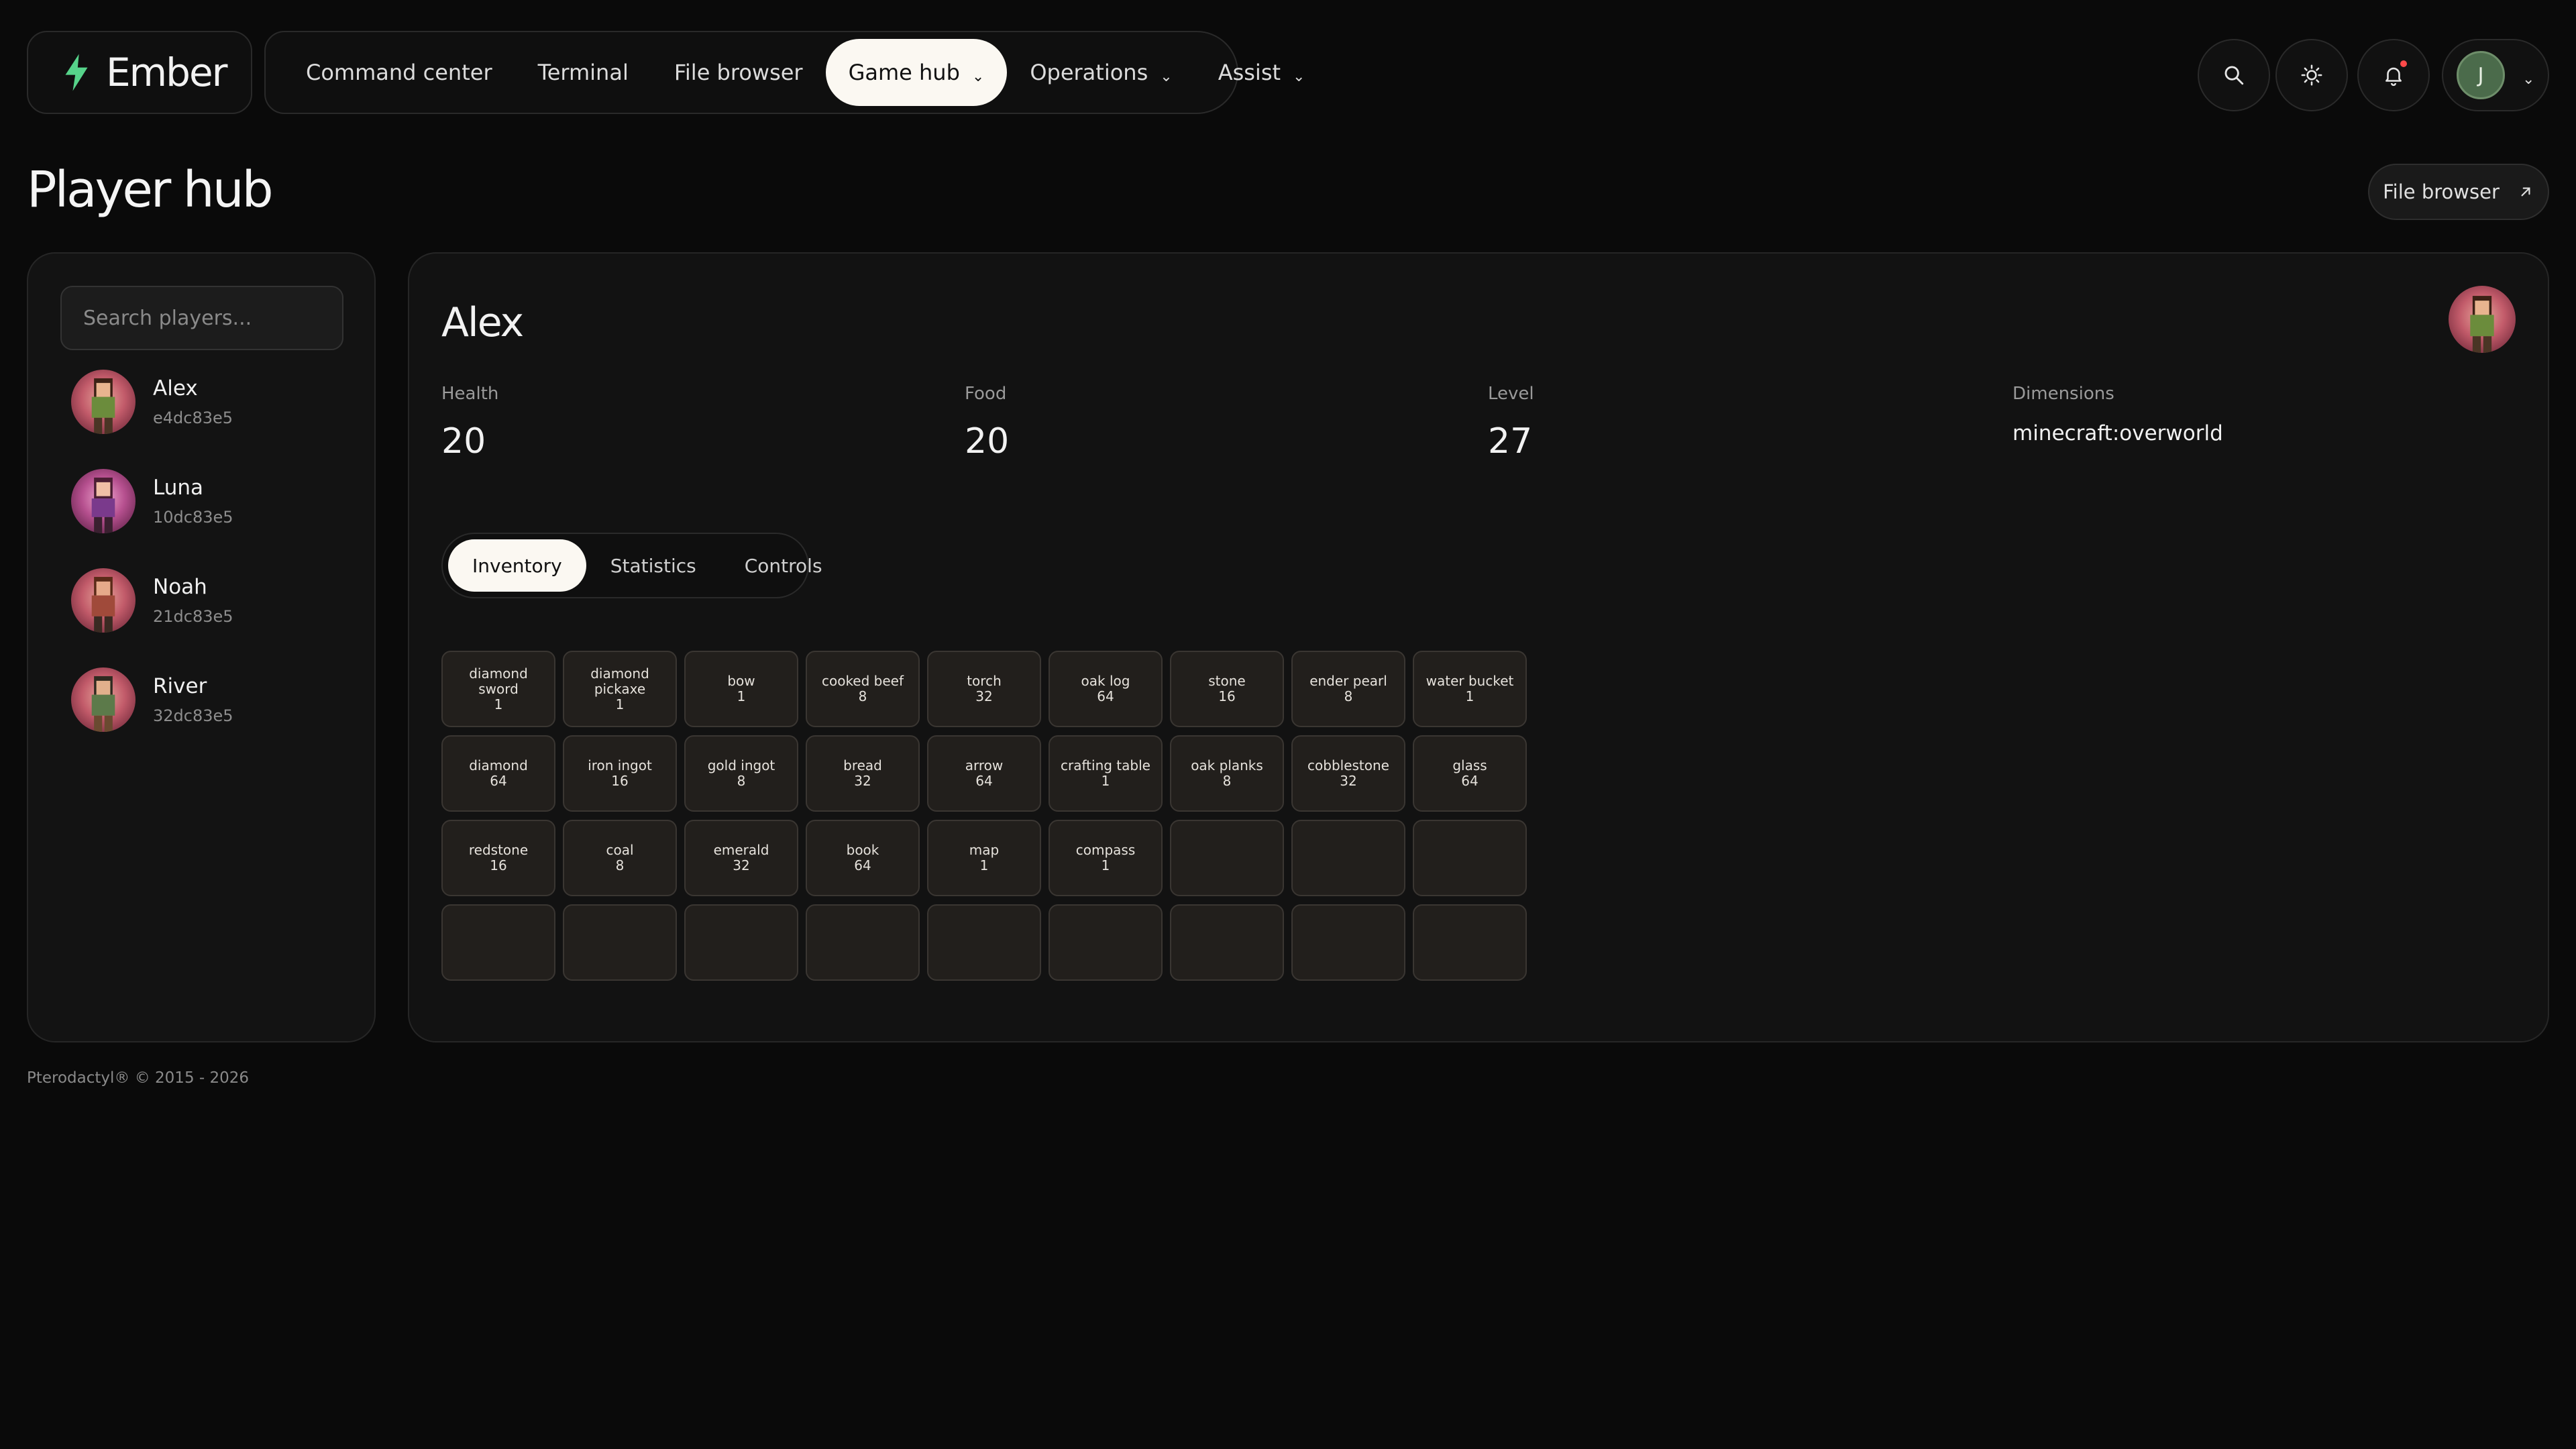 The image size is (2576, 1449). I want to click on item-name: torch, so click(984, 681).